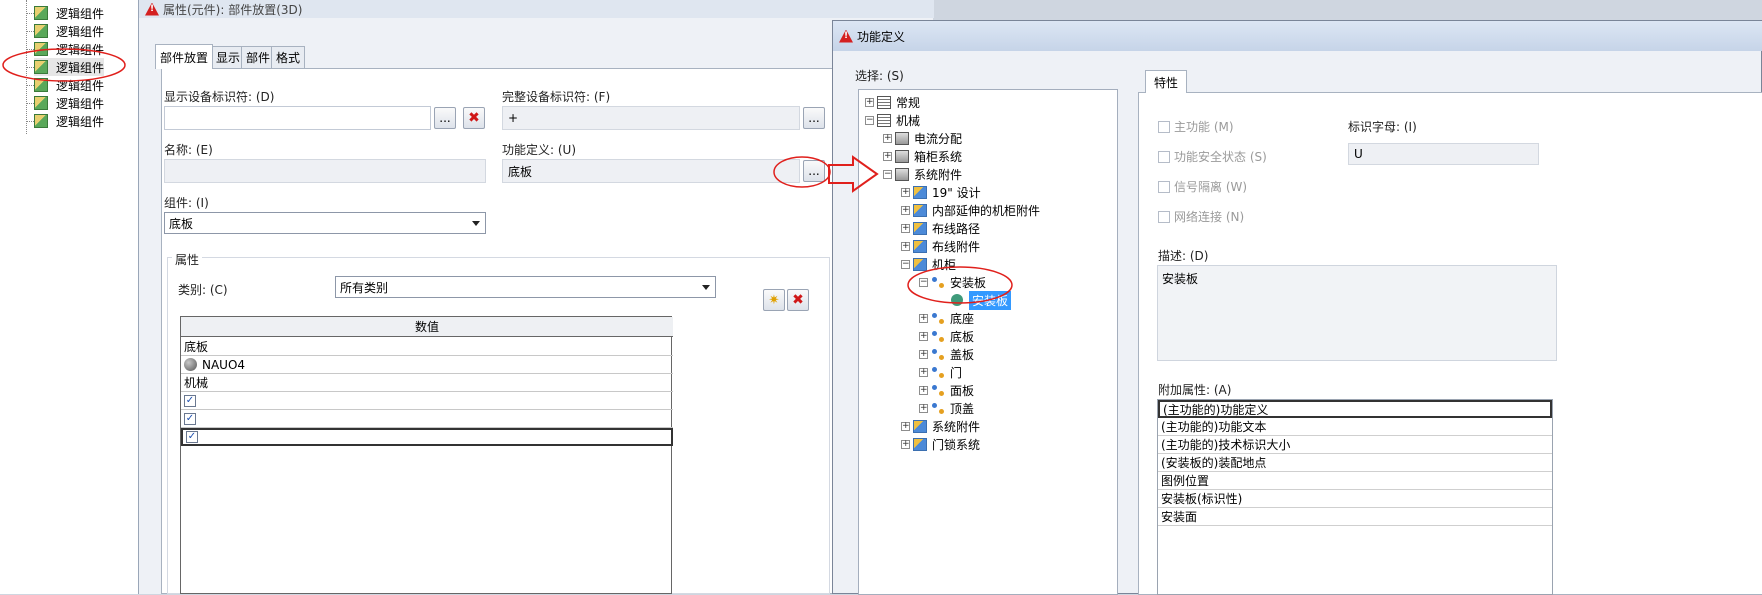  Describe the element at coordinates (922, 138) in the screenshot. I see `tree-node: + 电流分配` at that location.